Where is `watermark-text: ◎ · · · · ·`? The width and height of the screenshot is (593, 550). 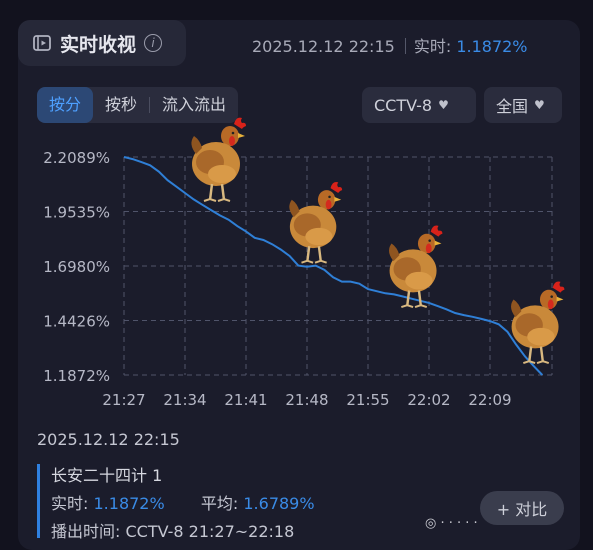
watermark-text: ◎ · · · · · is located at coordinates (451, 523).